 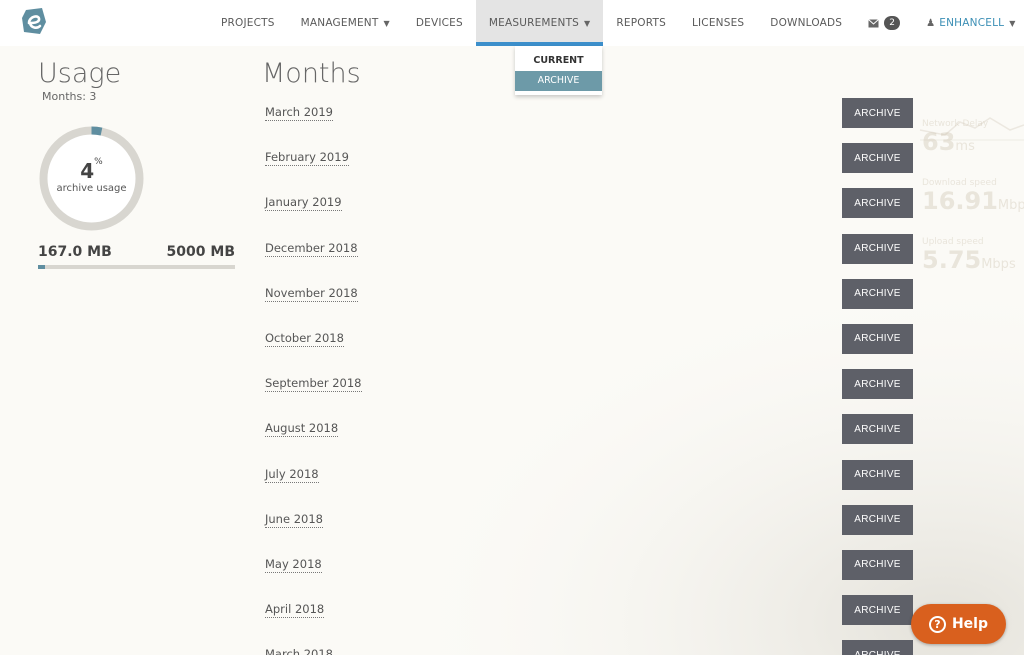 I want to click on nav-messages: 2, so click(x=884, y=23).